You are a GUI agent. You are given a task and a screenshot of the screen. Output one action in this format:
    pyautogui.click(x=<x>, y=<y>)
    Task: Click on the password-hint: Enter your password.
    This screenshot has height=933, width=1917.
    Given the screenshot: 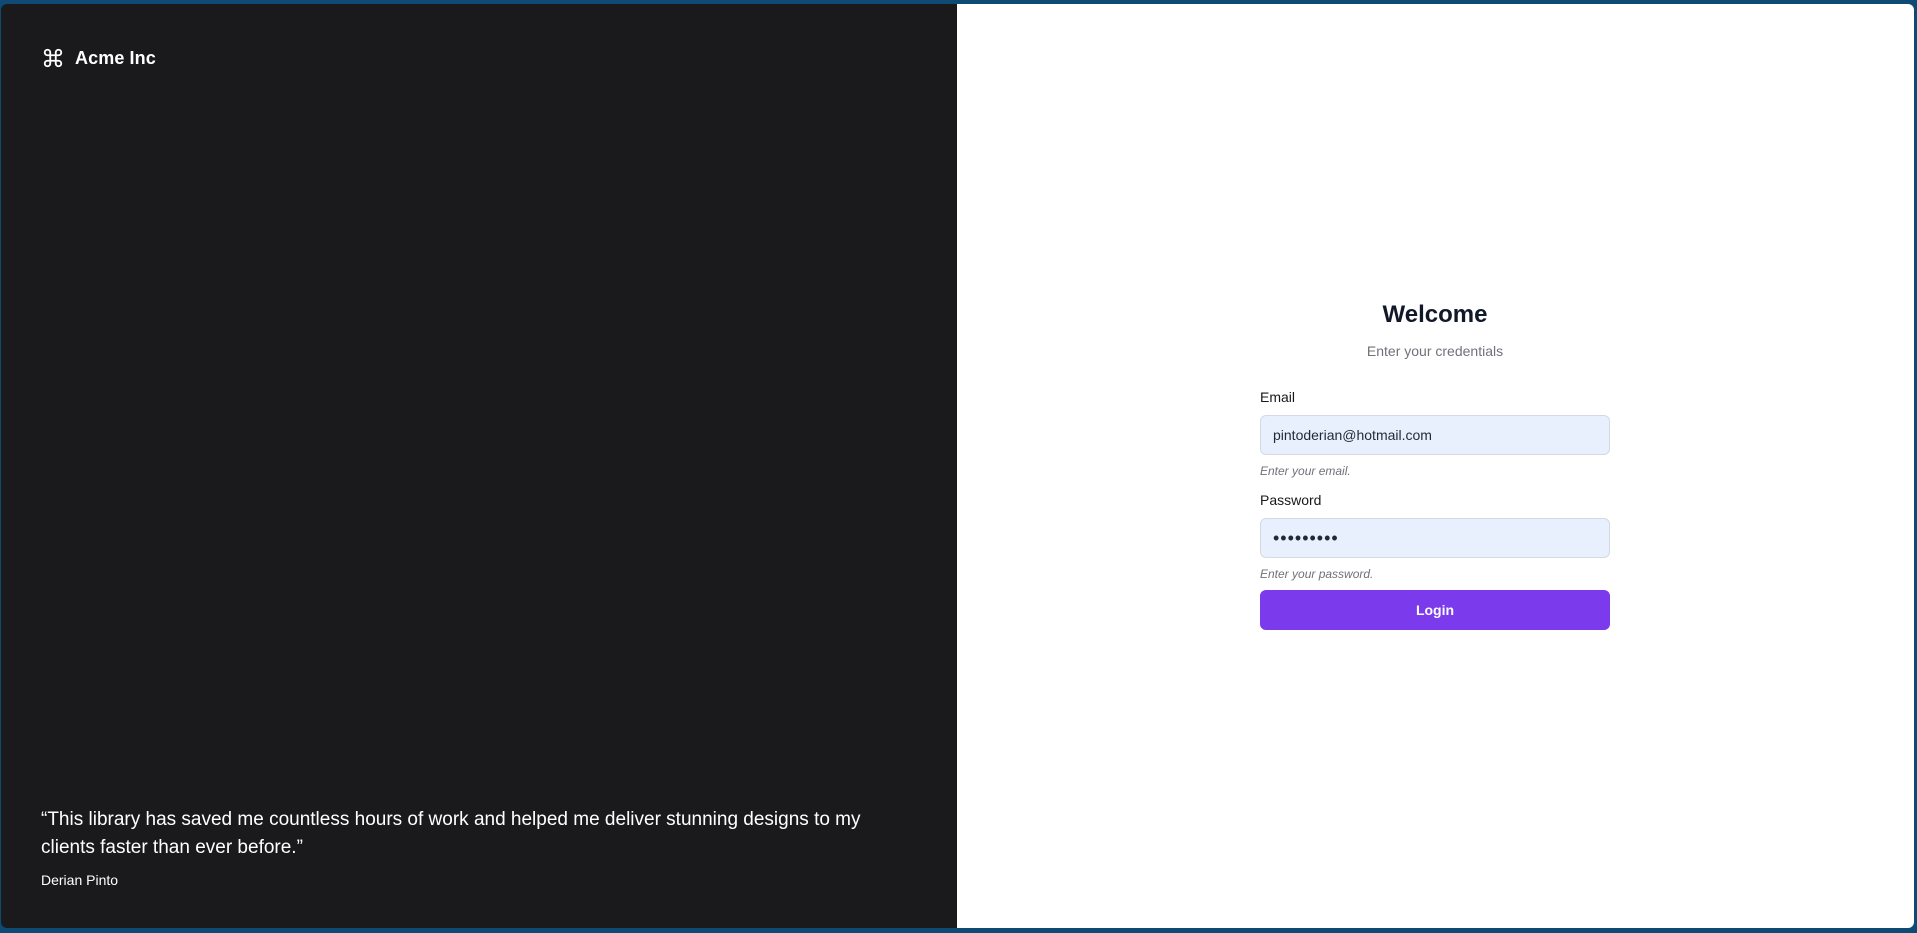 What is the action you would take?
    pyautogui.click(x=1317, y=574)
    